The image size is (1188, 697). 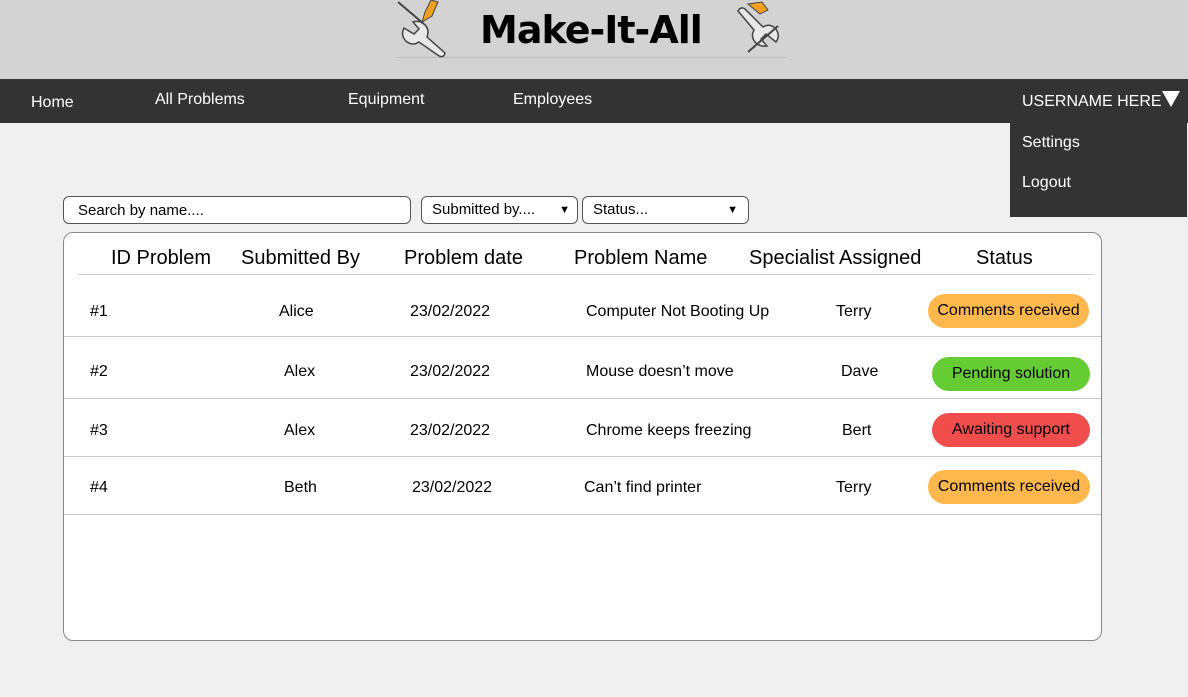 I want to click on nav-all-problems: All Problems, so click(x=200, y=100).